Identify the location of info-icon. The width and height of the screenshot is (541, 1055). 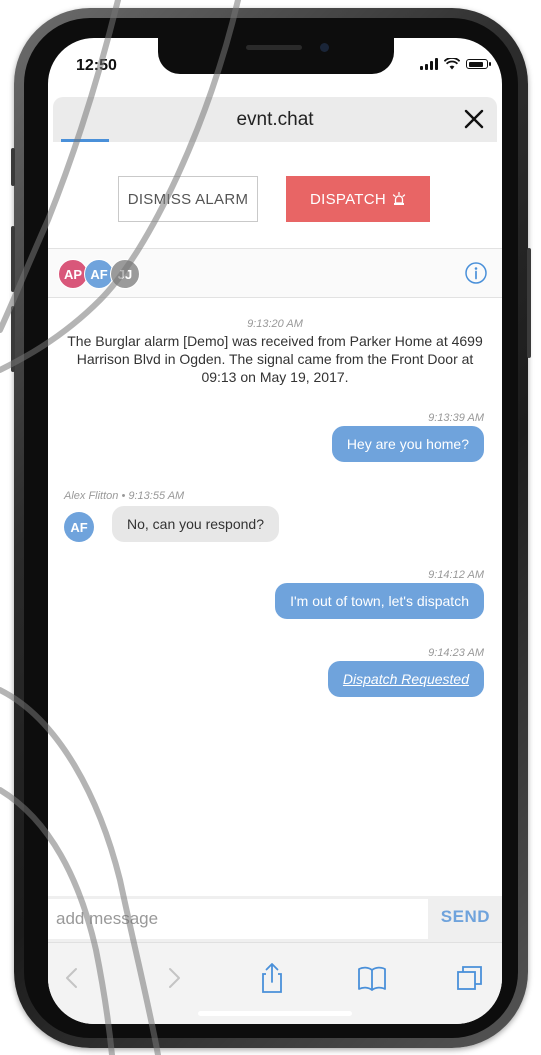
(476, 273).